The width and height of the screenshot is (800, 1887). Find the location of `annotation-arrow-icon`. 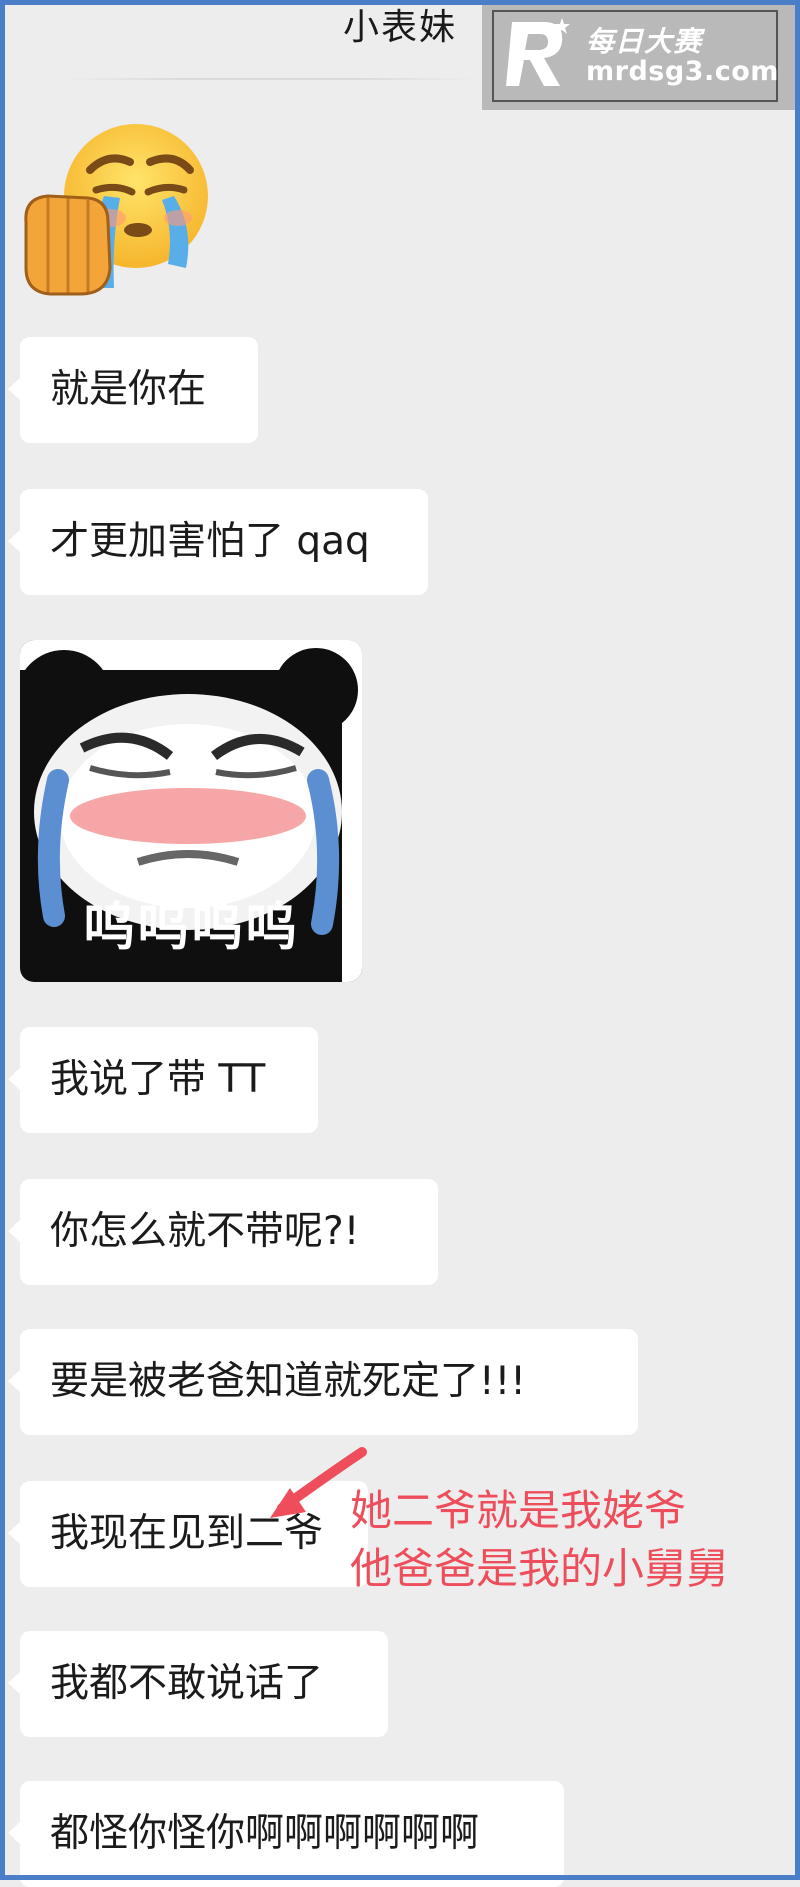

annotation-arrow-icon is located at coordinates (318, 1482).